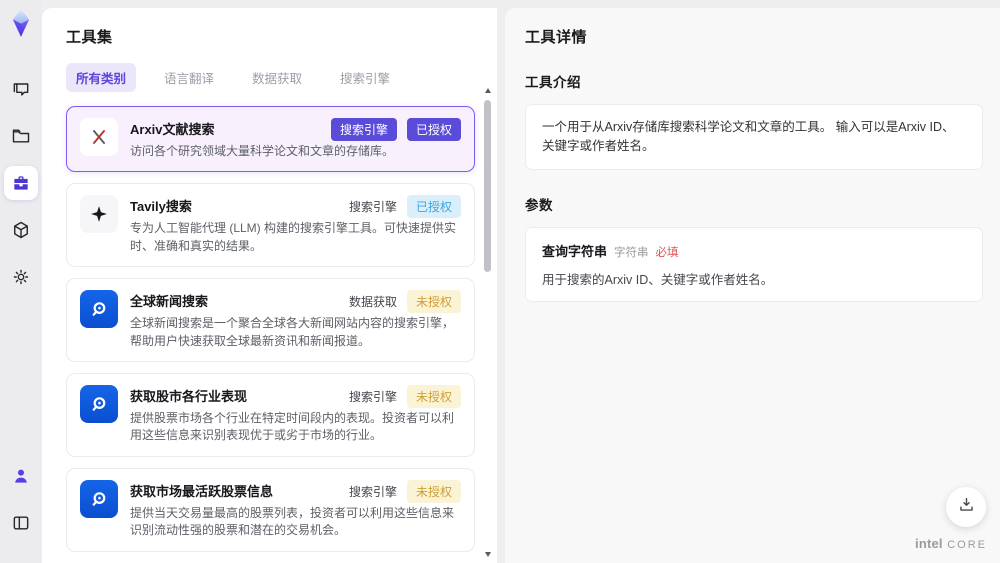 The image size is (1000, 563). I want to click on param-required-badge: 必填, so click(667, 252).